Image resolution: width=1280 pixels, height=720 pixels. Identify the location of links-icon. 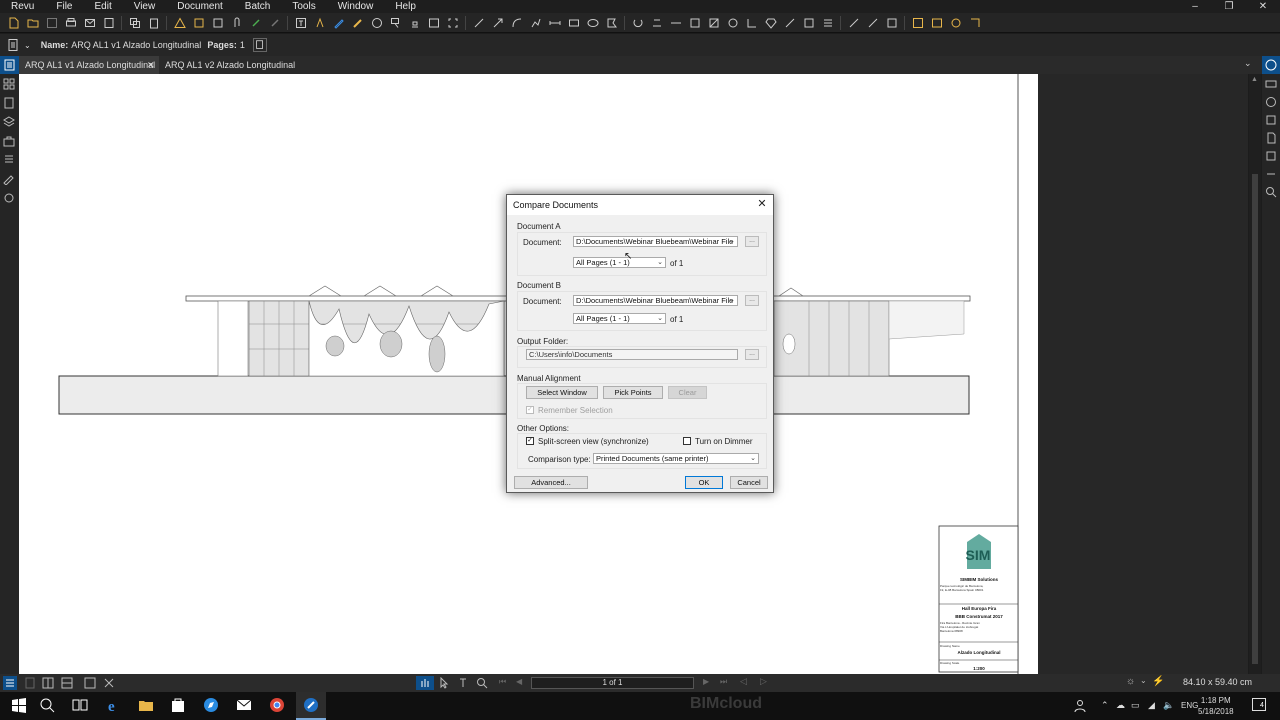
(1271, 174).